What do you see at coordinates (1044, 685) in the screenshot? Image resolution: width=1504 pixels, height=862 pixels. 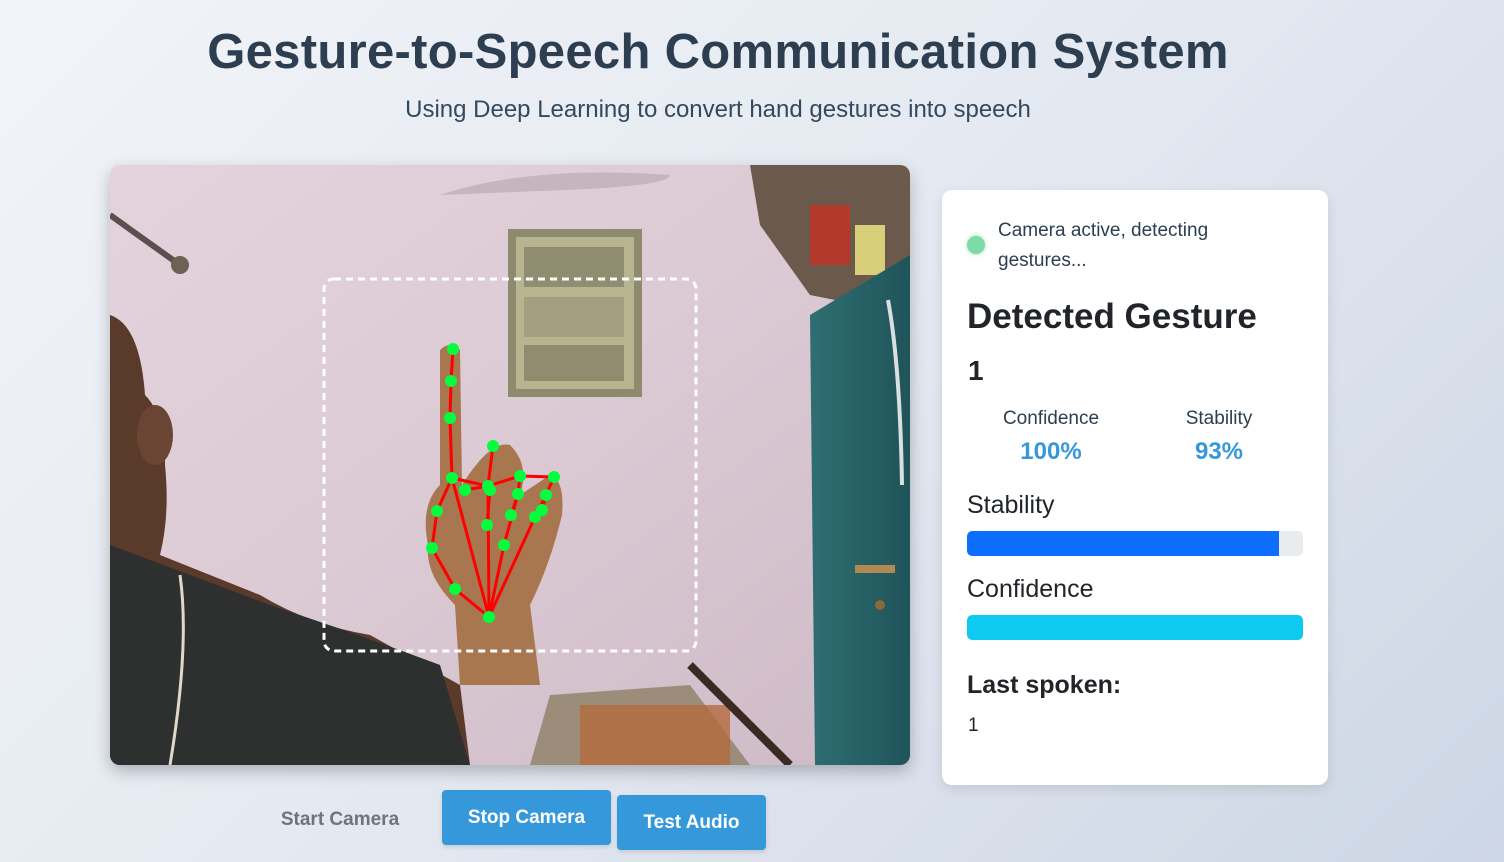 I see `last-spoken-label: Last spoken:` at bounding box center [1044, 685].